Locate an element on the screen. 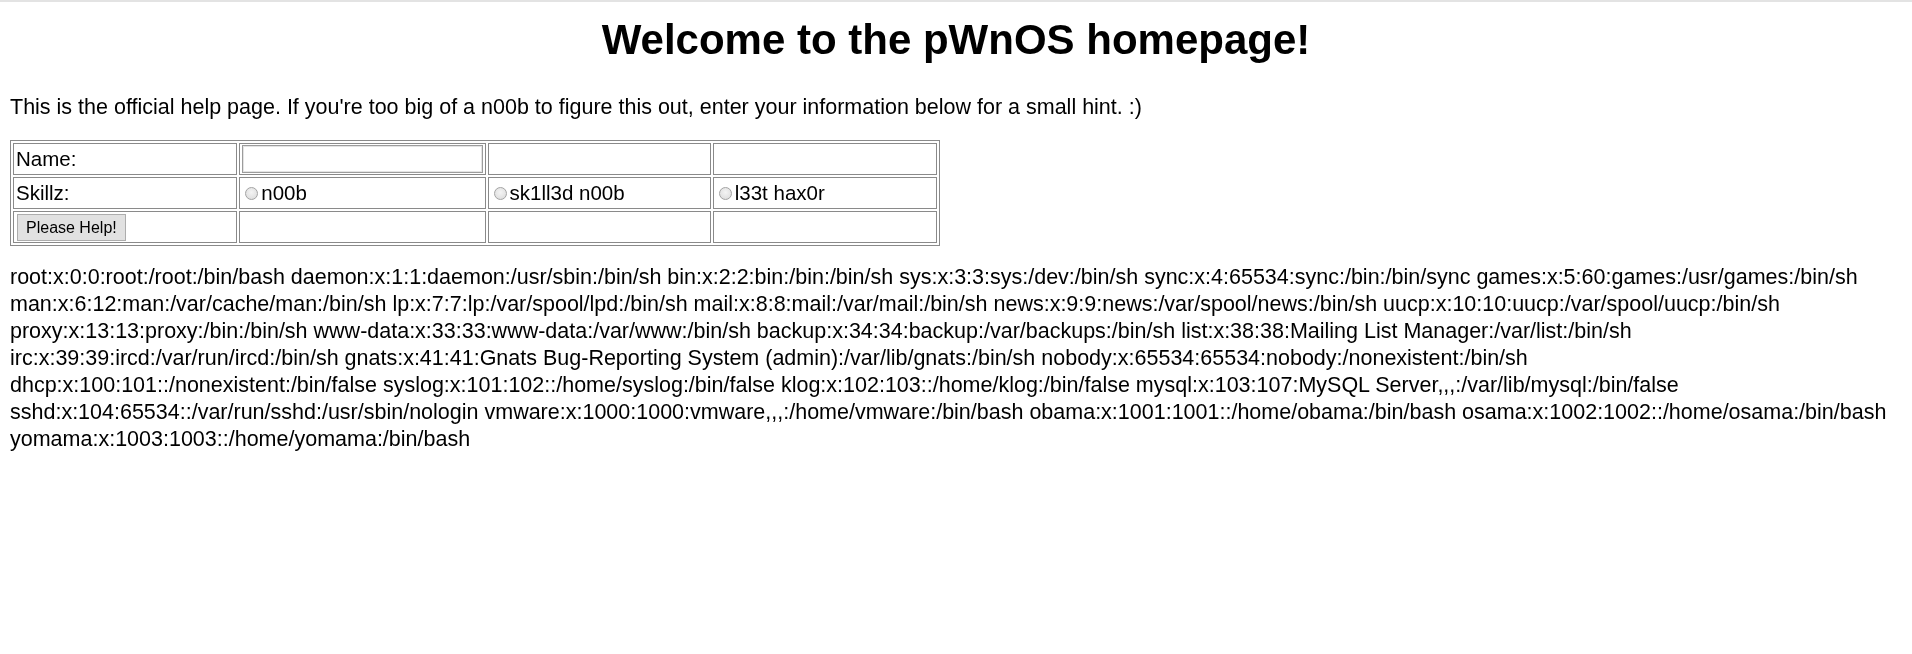  radio-label: sk1ll3d n00b is located at coordinates (567, 193).